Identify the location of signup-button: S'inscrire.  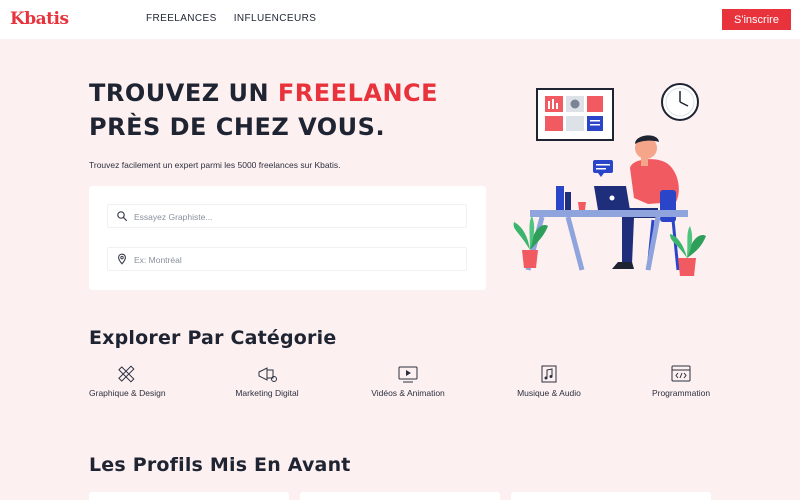
(756, 19).